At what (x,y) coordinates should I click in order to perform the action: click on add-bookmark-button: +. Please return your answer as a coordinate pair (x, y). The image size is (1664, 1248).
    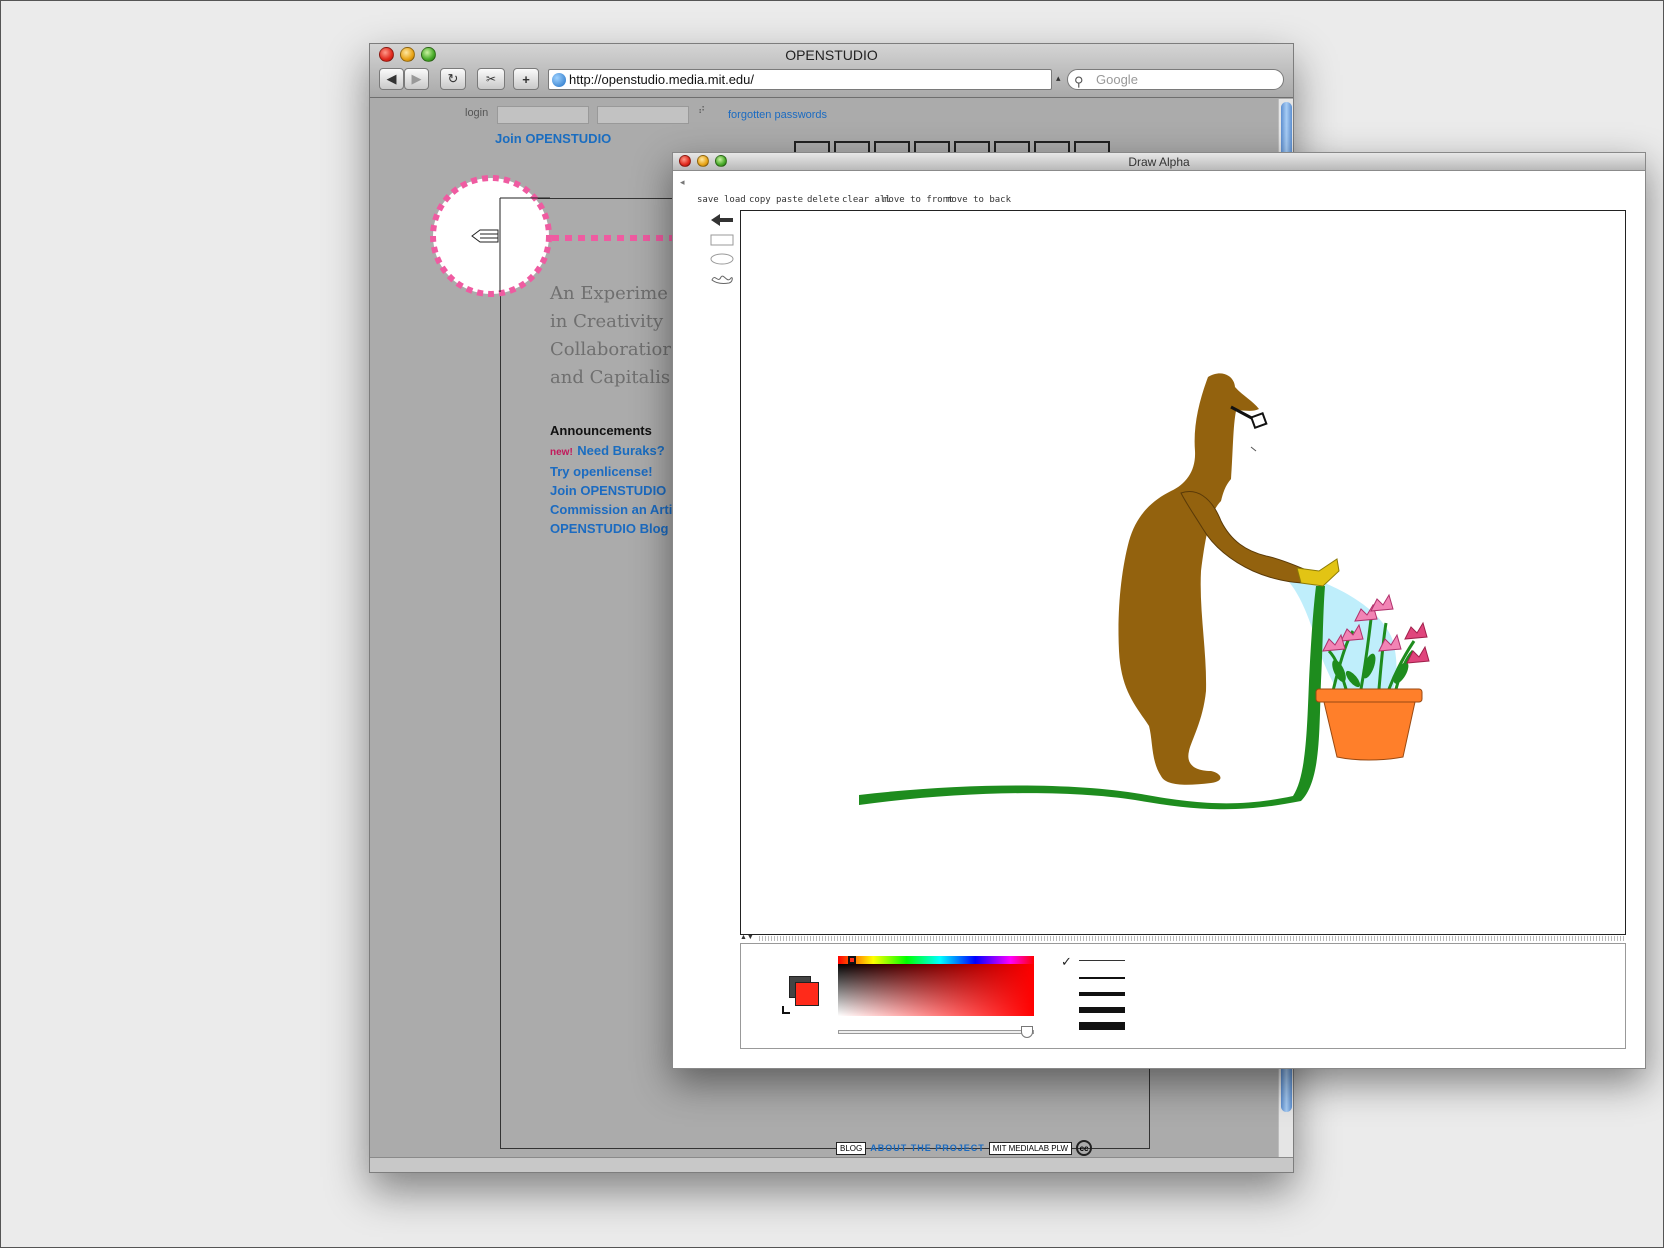
    Looking at the image, I should click on (526, 79).